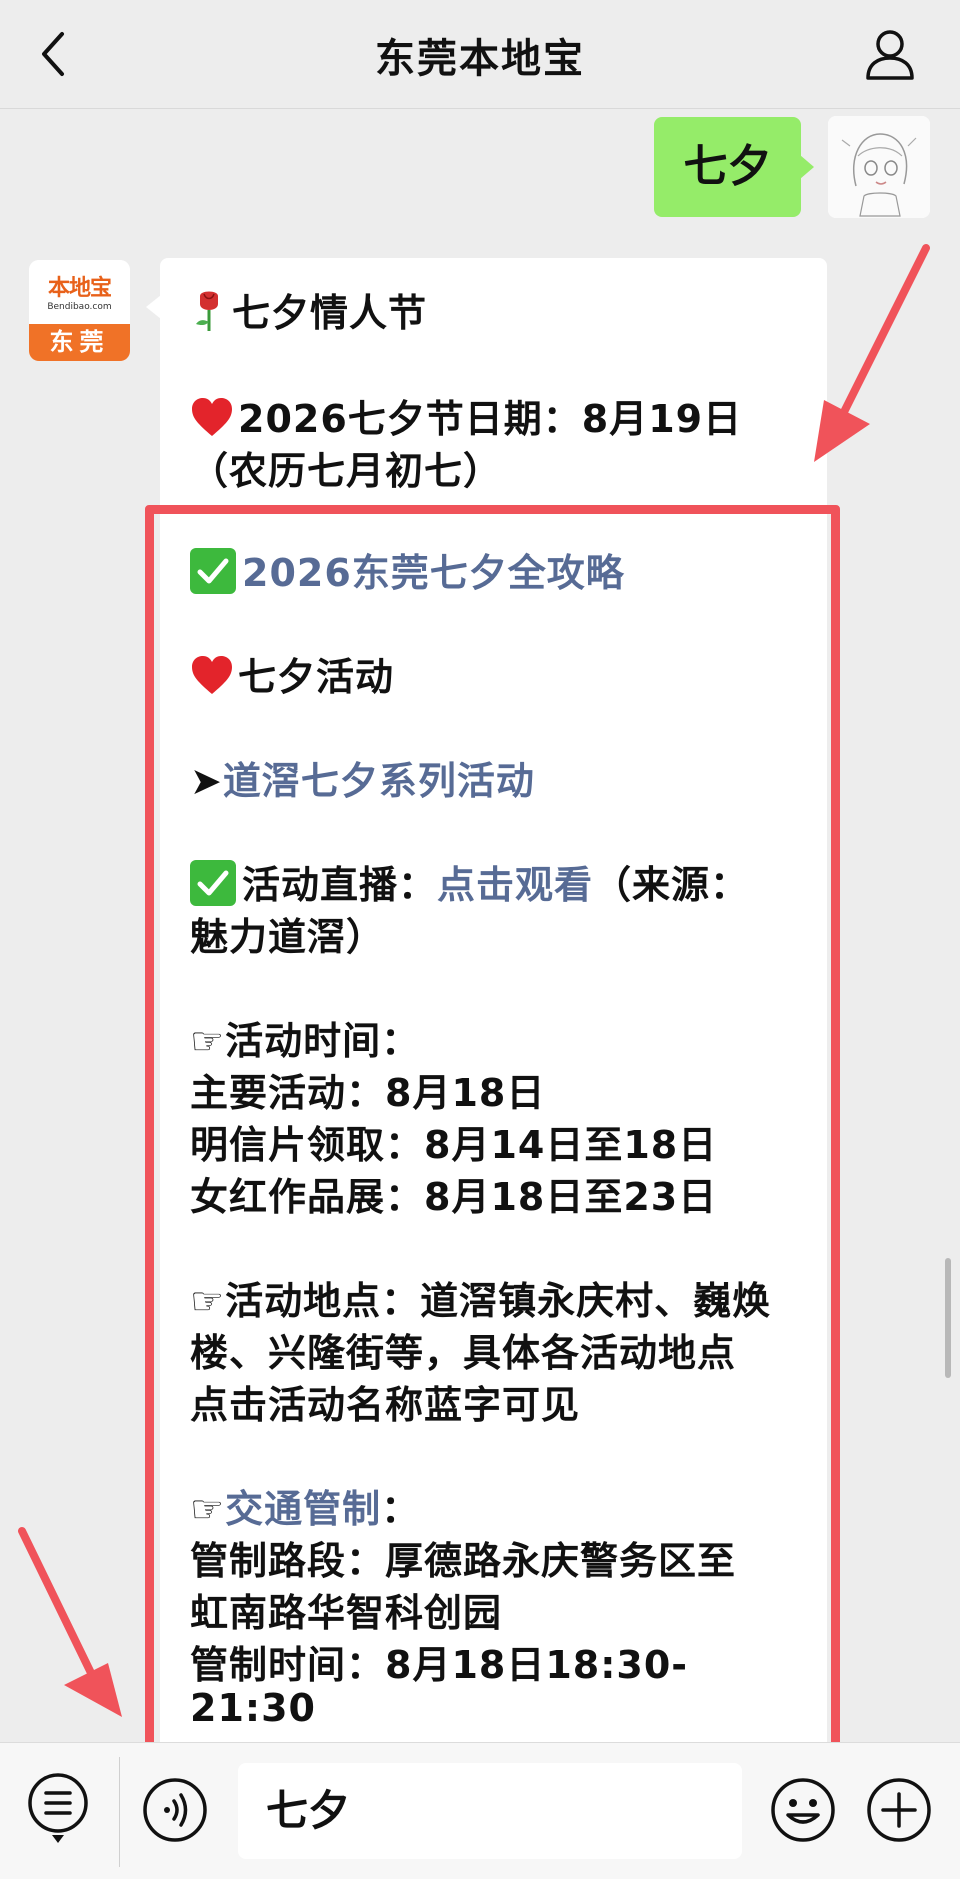 This screenshot has height=1879, width=960. Describe the element at coordinates (153, 307) in the screenshot. I see `received-bubble-tail` at that location.